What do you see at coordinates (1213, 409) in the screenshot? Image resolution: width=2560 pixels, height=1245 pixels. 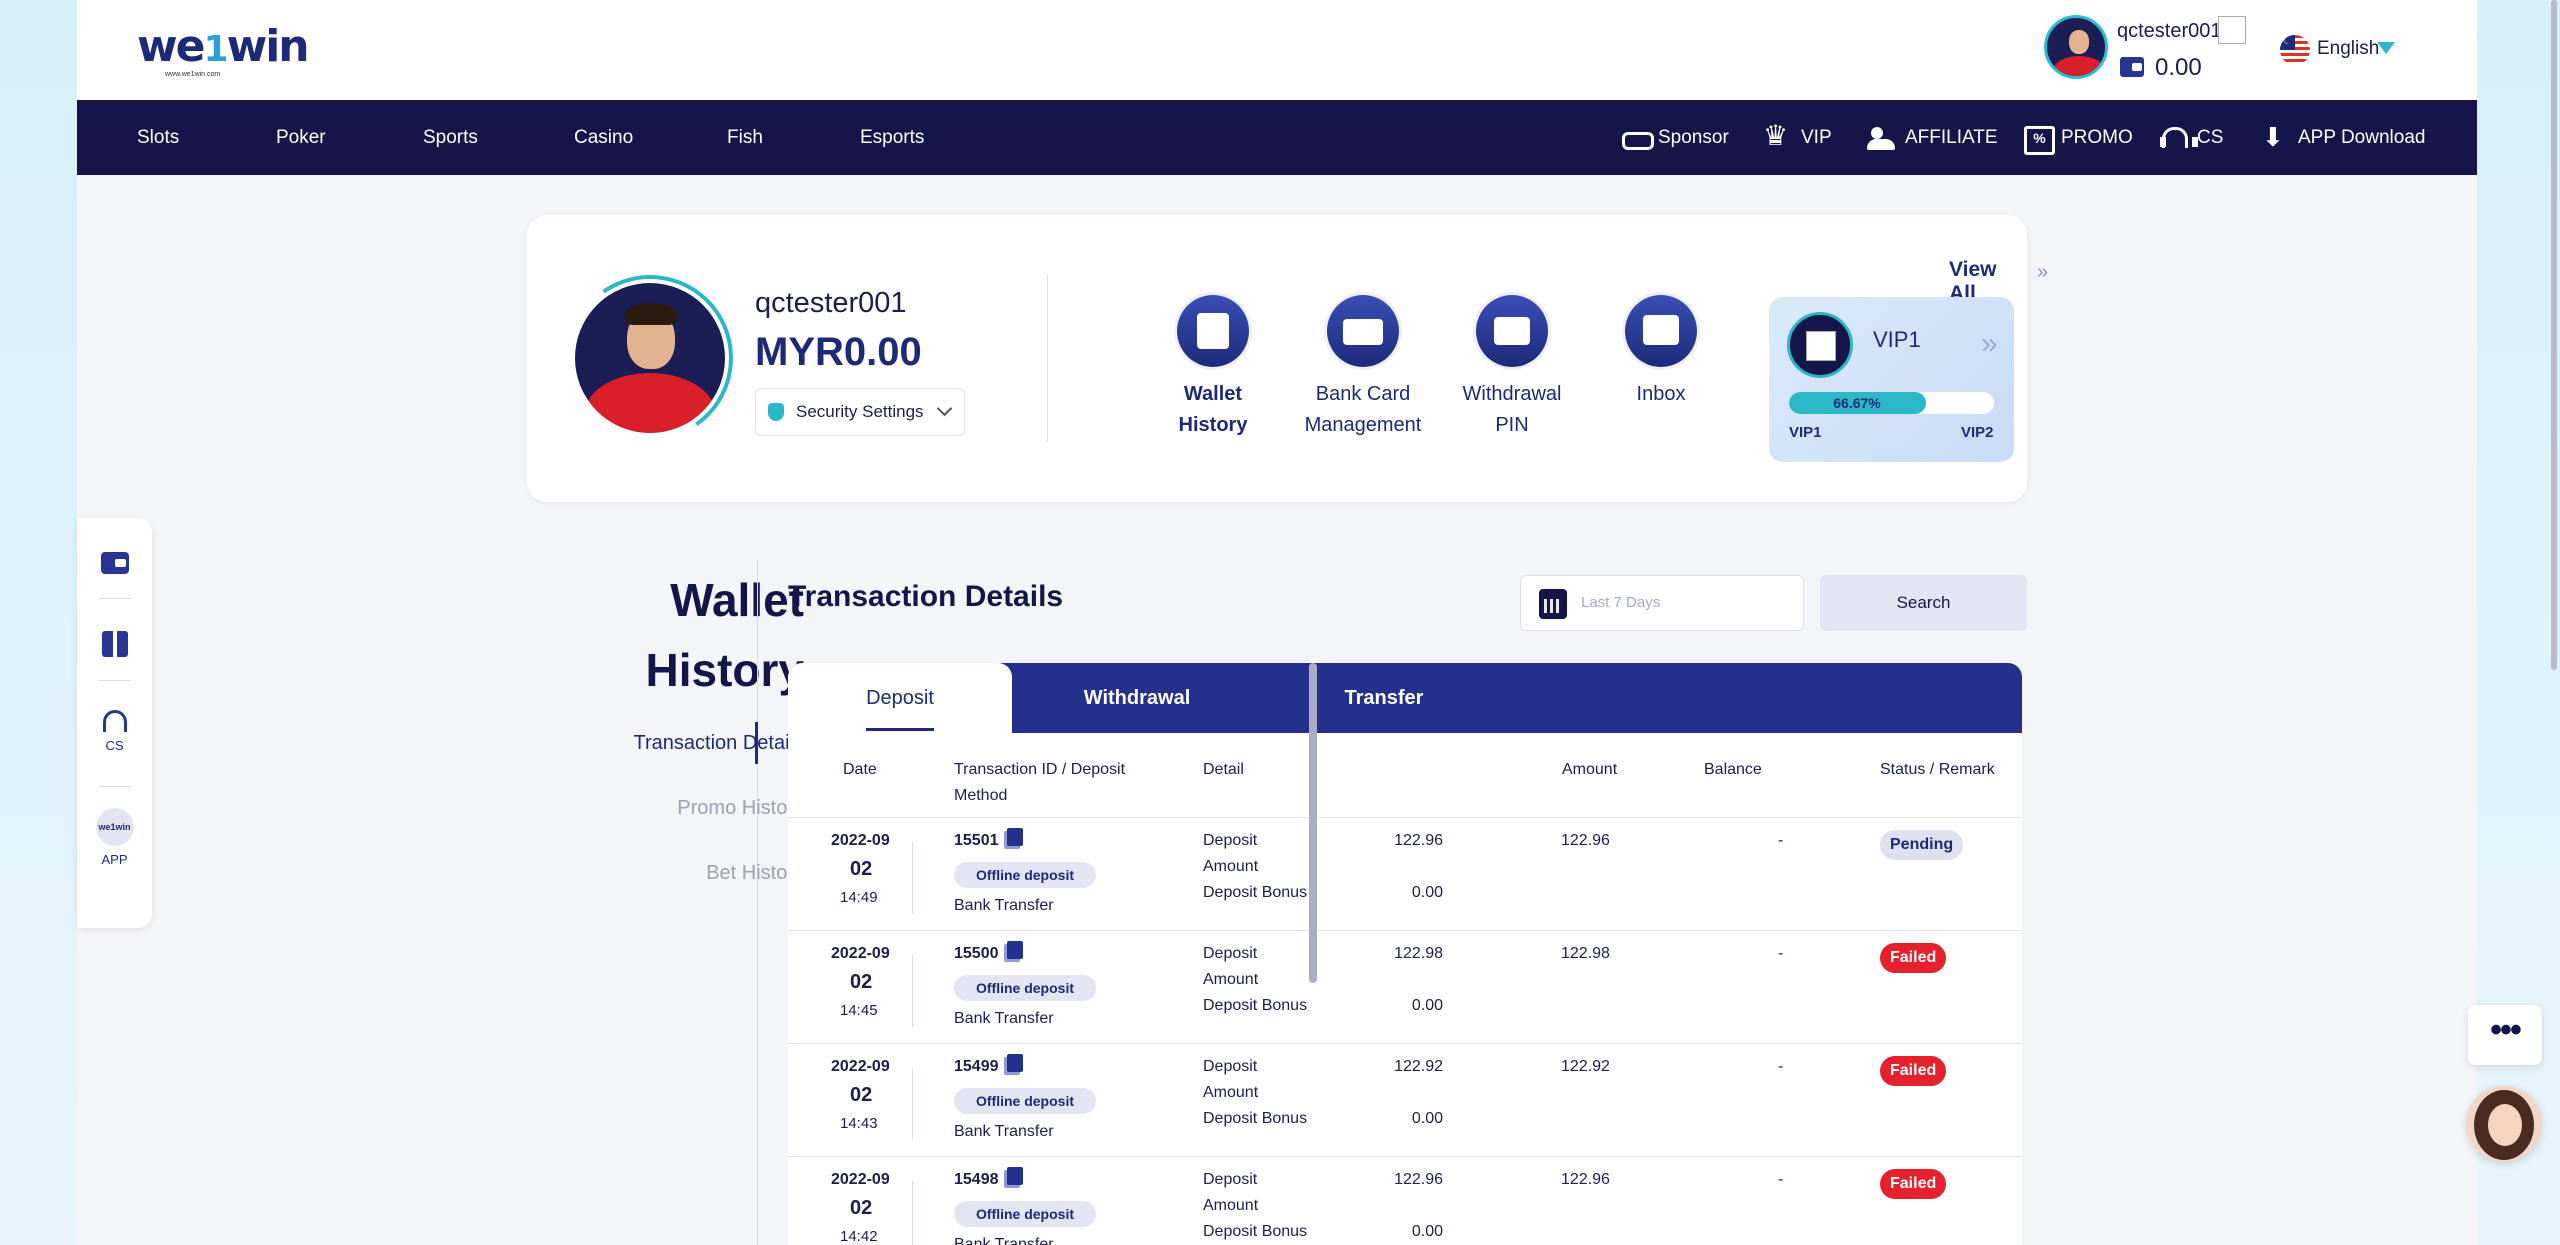 I see `quick-link-label: Wallet History` at bounding box center [1213, 409].